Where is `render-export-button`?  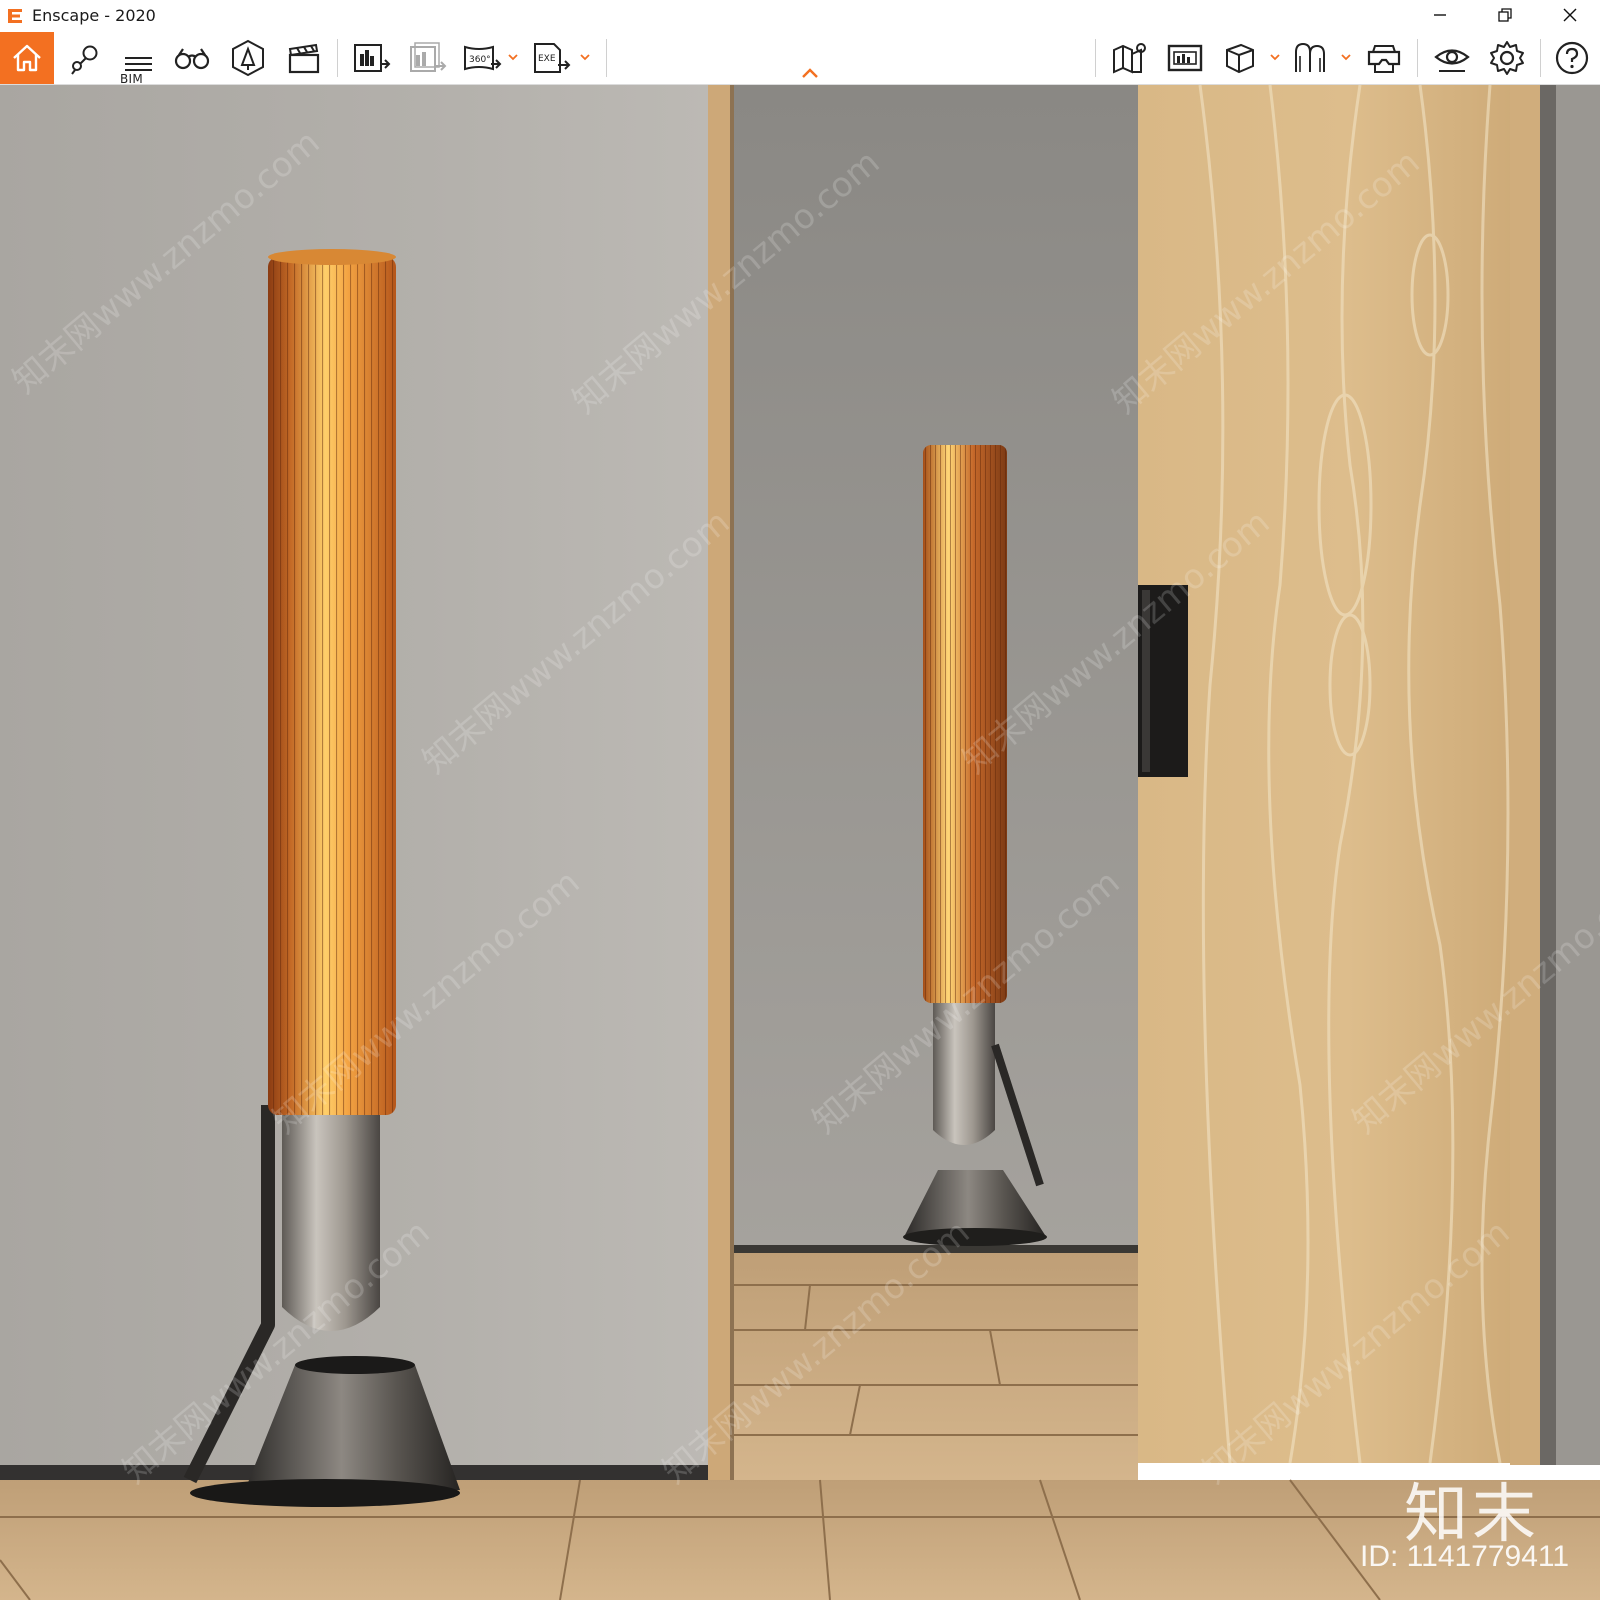
render-export-button is located at coordinates (372, 58).